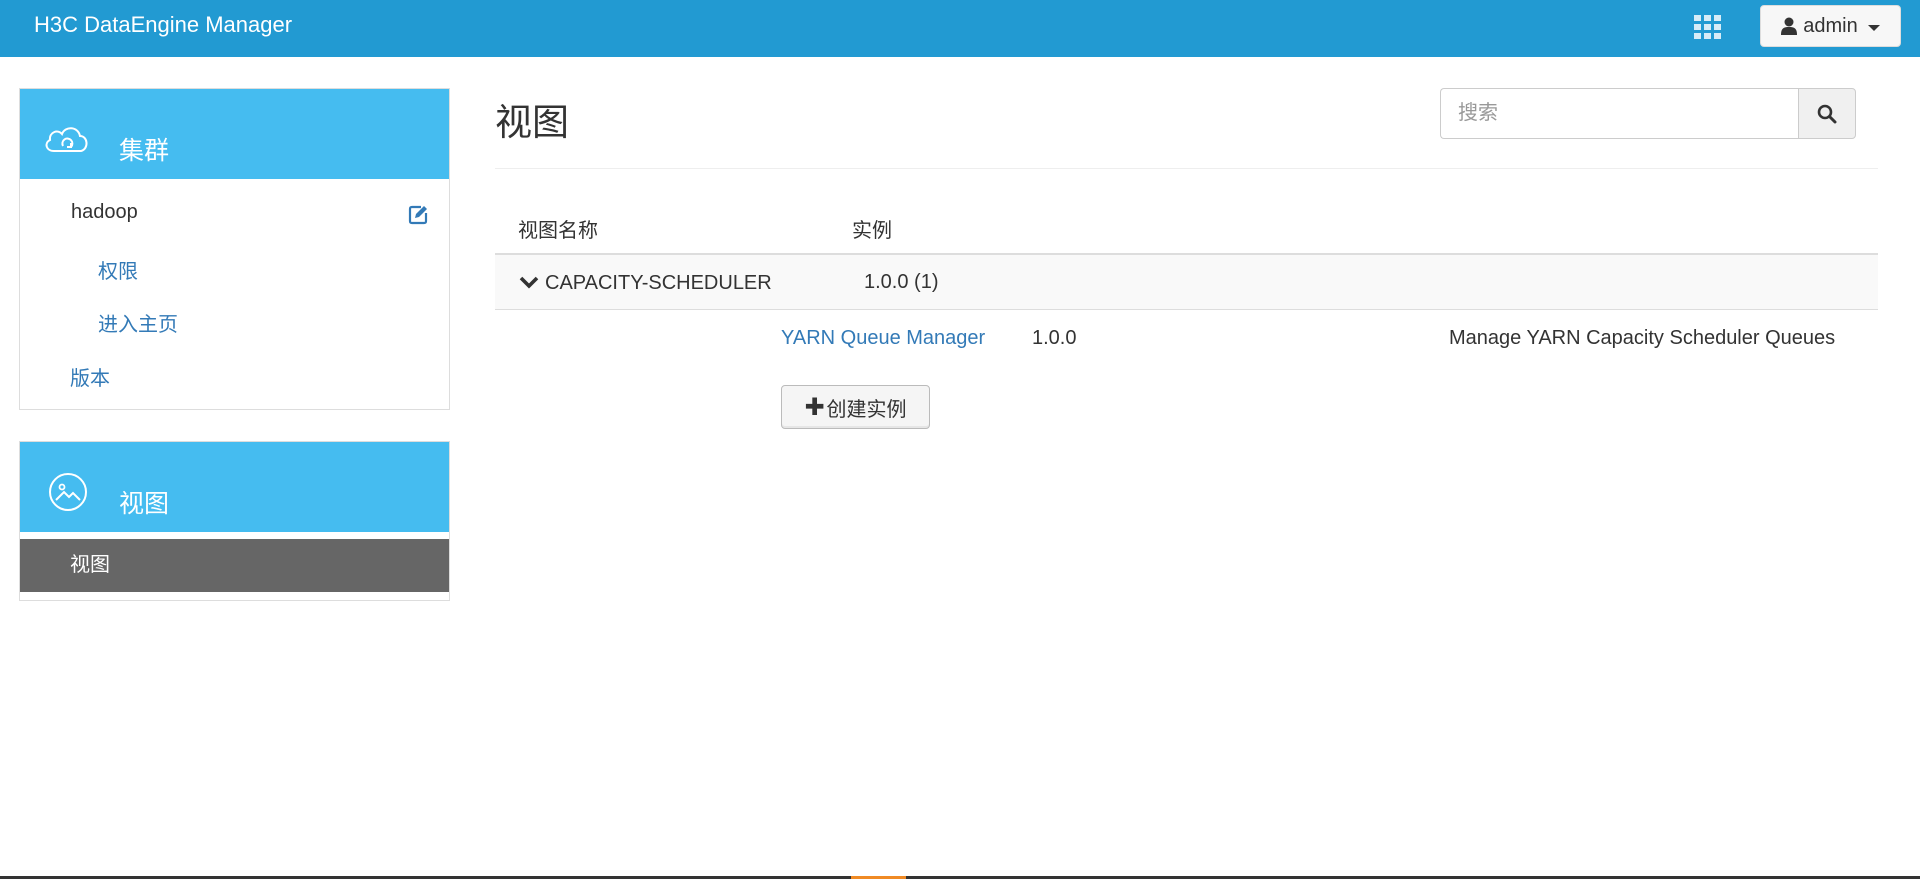  What do you see at coordinates (68, 492) in the screenshot?
I see `image-icon` at bounding box center [68, 492].